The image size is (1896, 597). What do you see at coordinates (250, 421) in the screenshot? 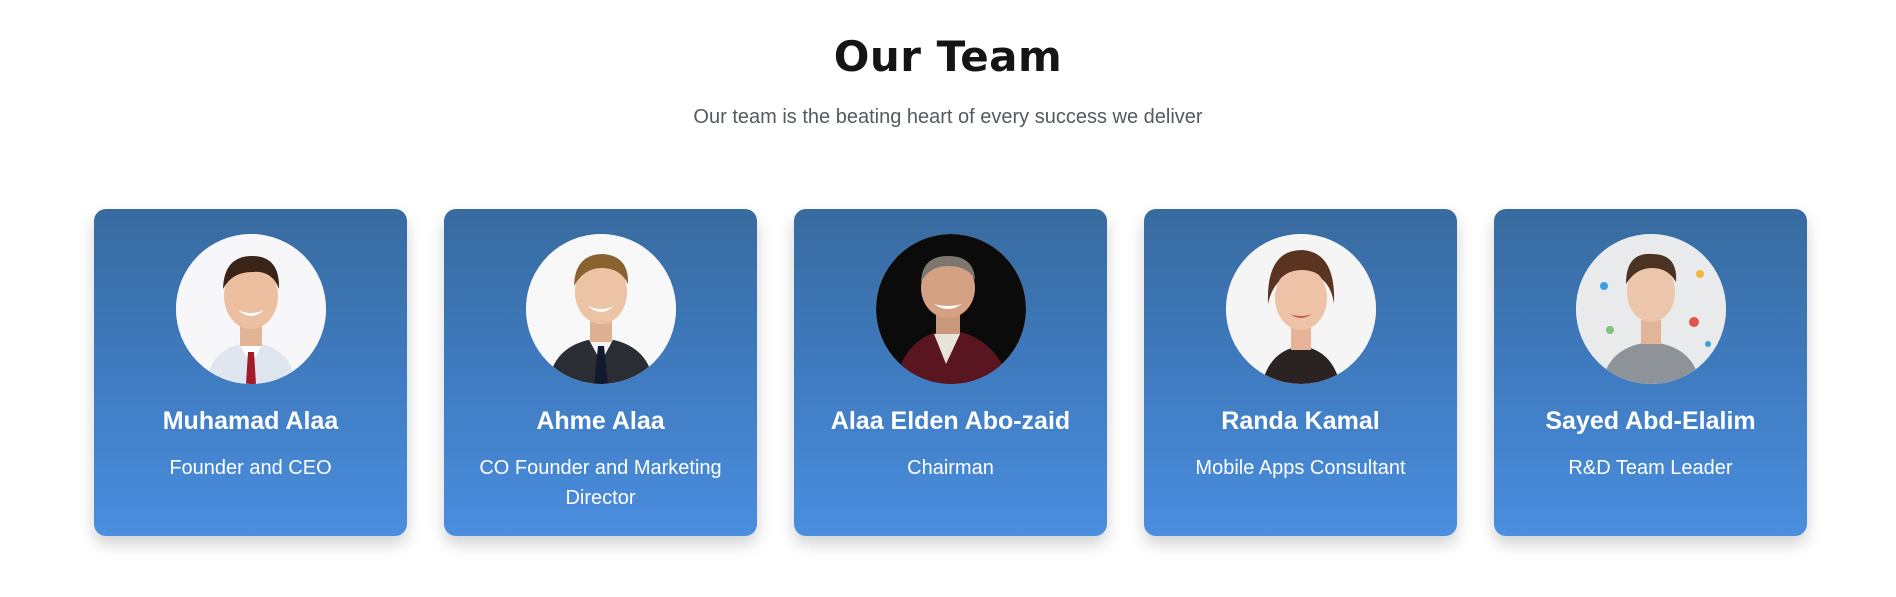
I see `member-name: Muhamad Alaa` at bounding box center [250, 421].